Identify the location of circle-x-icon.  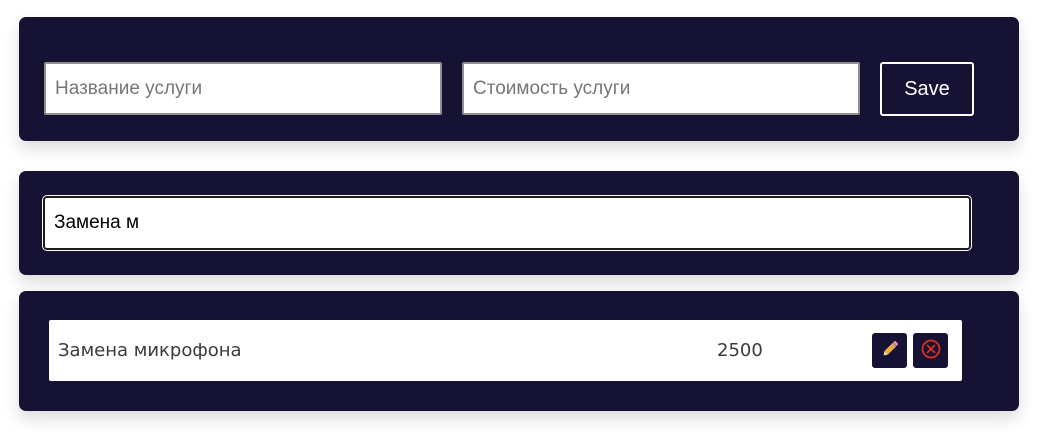
(931, 350).